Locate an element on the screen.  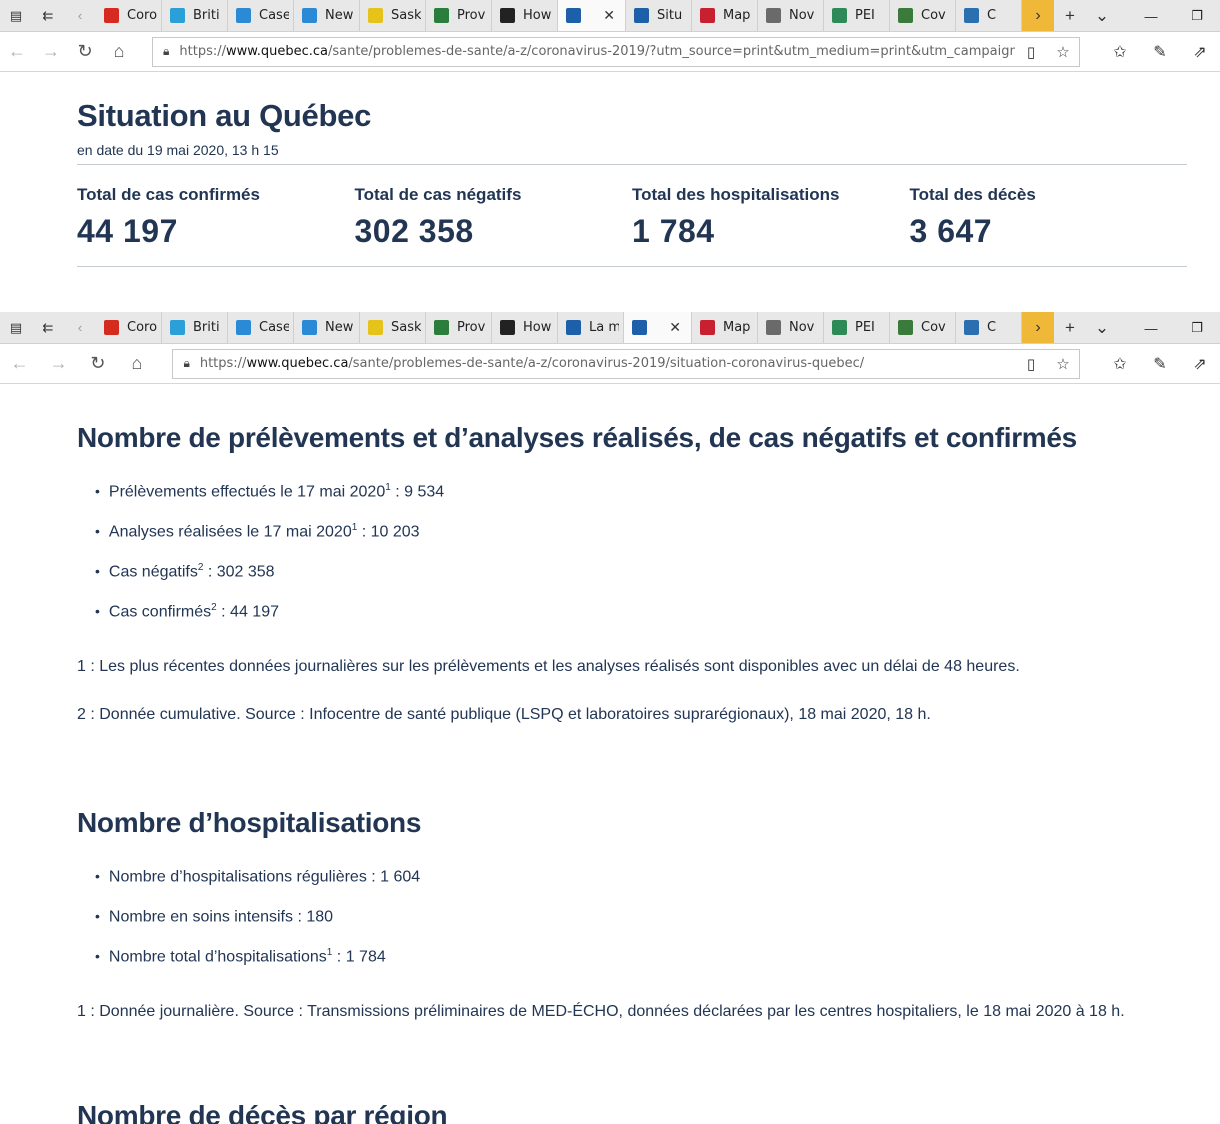
stat-value: 302 358 is located at coordinates (414, 231).